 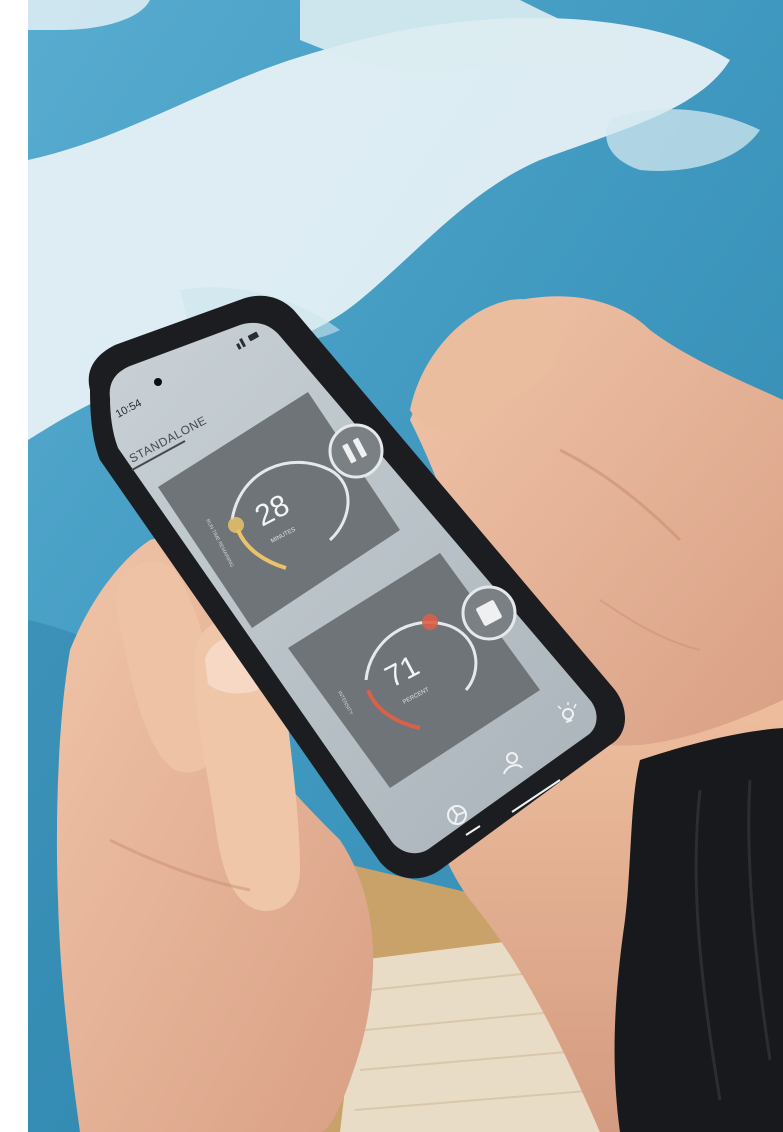 What do you see at coordinates (14, 566) in the screenshot?
I see `left-white-border` at bounding box center [14, 566].